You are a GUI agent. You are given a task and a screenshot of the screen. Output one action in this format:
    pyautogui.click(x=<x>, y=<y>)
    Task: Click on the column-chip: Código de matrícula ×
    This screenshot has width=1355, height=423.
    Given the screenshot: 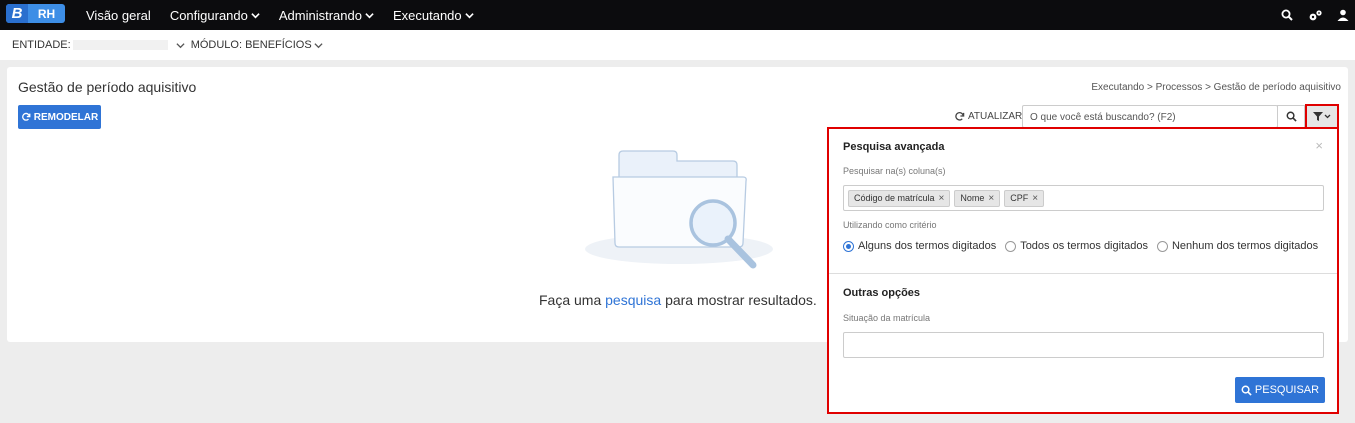 What is the action you would take?
    pyautogui.click(x=899, y=198)
    